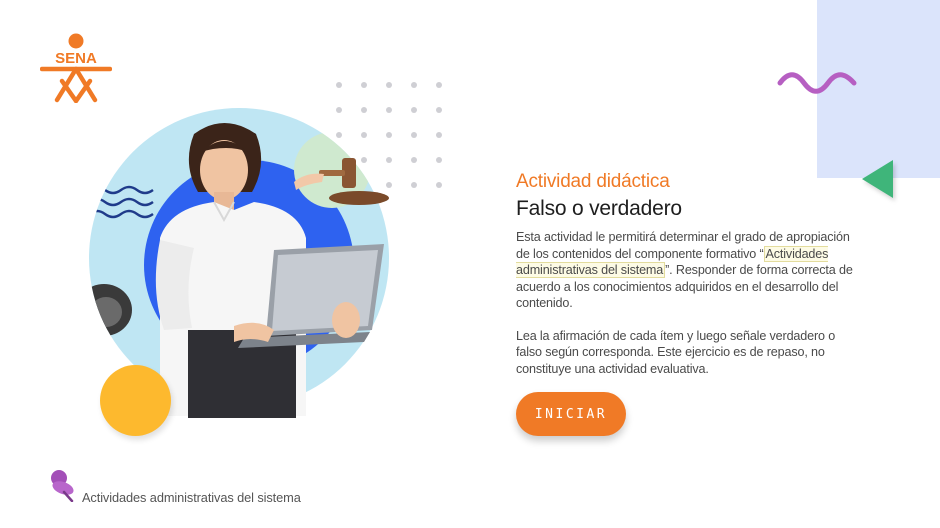  What do you see at coordinates (593, 181) in the screenshot?
I see `activity-subtitle: Actividad didáctica` at bounding box center [593, 181].